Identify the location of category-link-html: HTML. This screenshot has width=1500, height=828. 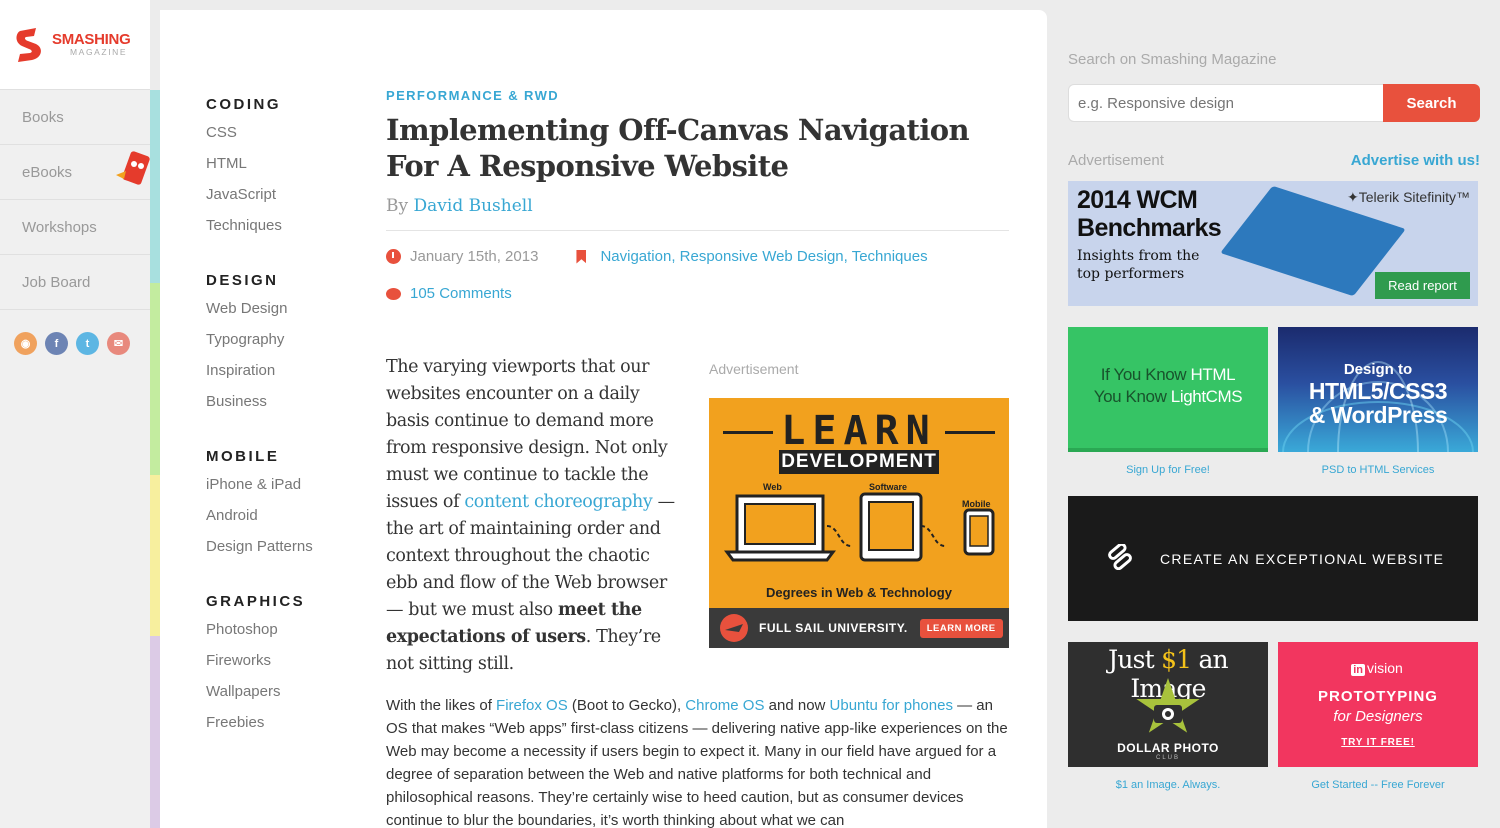
(286, 170).